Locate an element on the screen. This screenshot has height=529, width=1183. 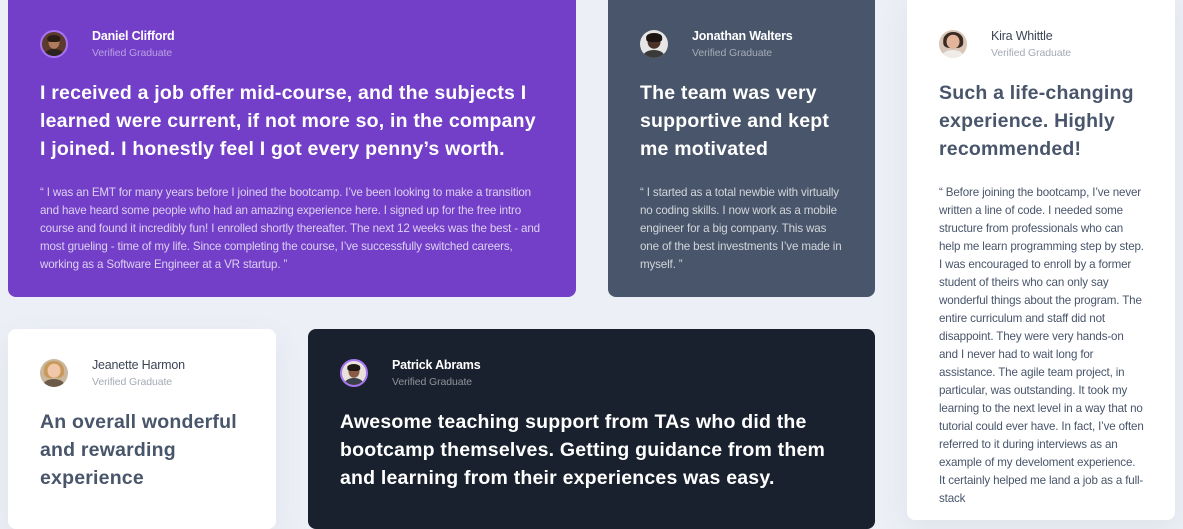
author-name: Daniel Clifford is located at coordinates (133, 35).